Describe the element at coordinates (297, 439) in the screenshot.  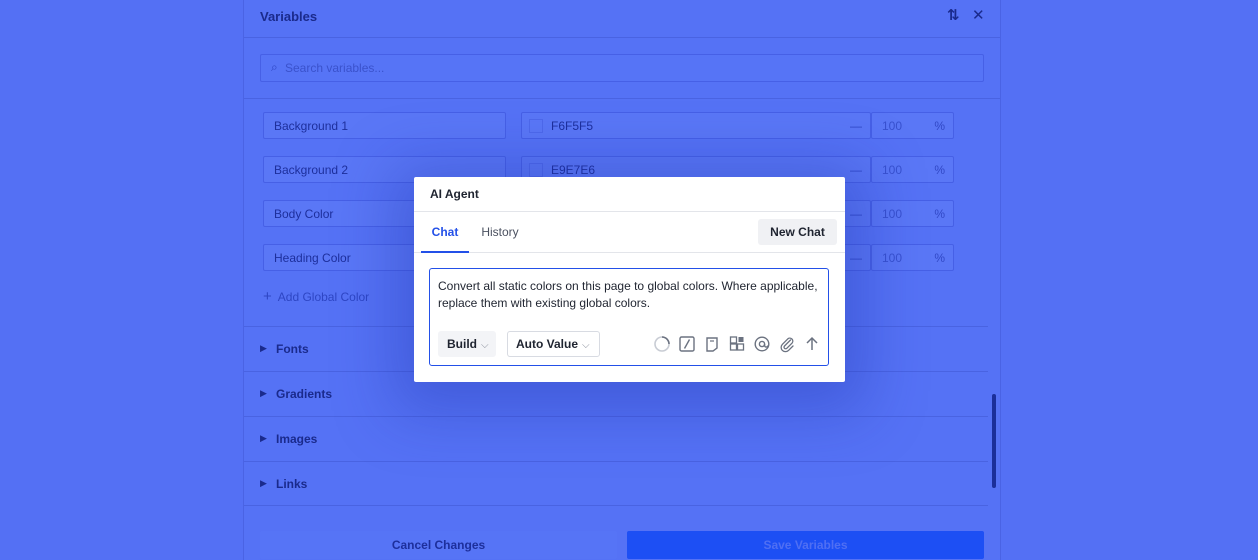
I see `section-label: Images` at that location.